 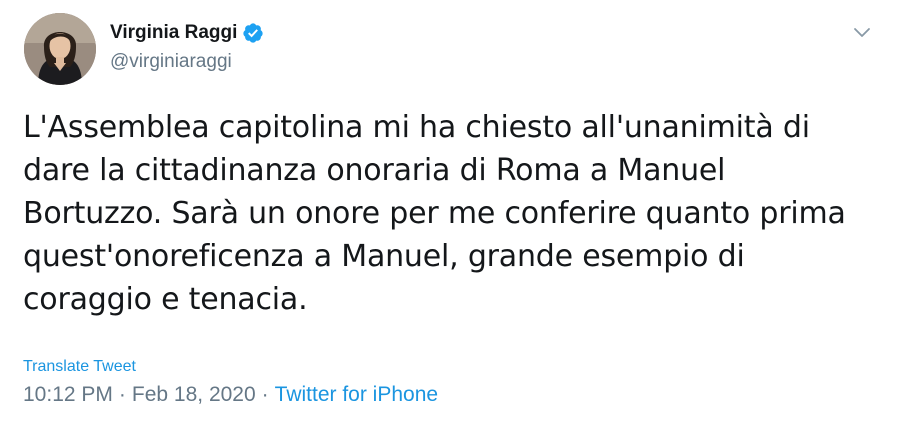 What do you see at coordinates (253, 33) in the screenshot?
I see `verified-badge-icon` at bounding box center [253, 33].